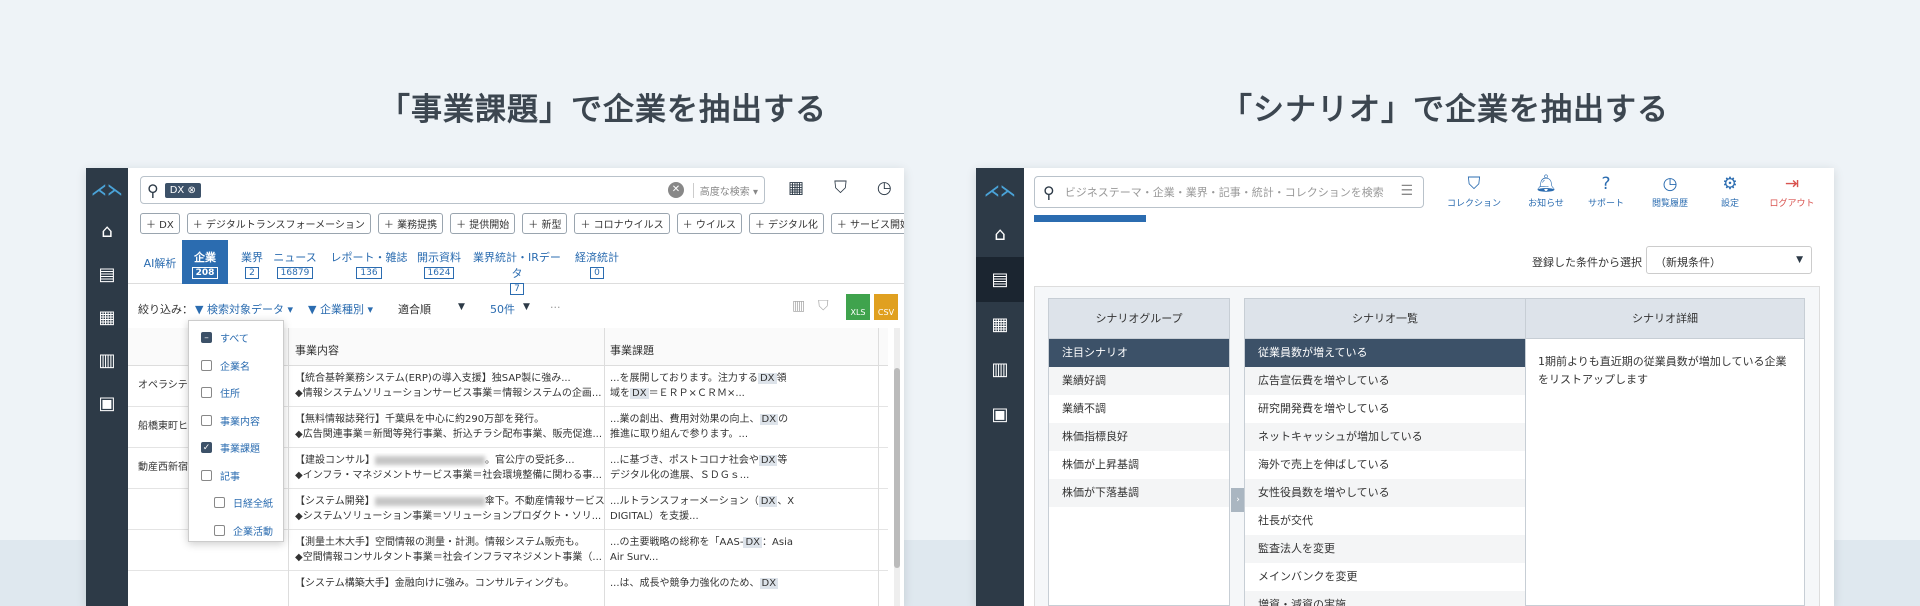  What do you see at coordinates (205, 262) in the screenshot?
I see `tab-1: 企業 208` at bounding box center [205, 262].